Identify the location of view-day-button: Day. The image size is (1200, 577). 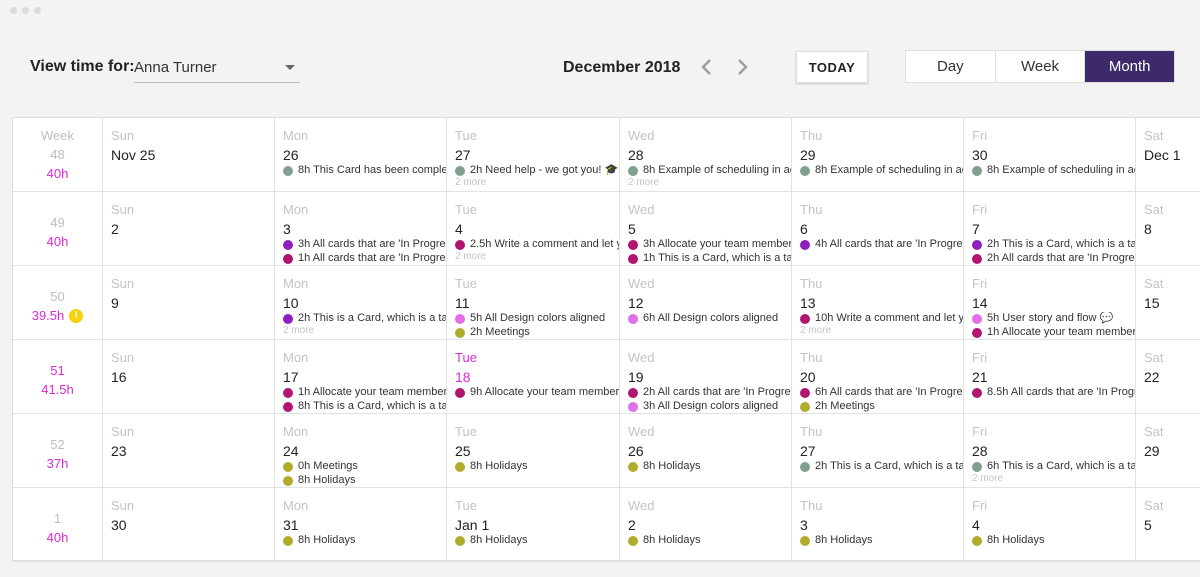
(951, 66).